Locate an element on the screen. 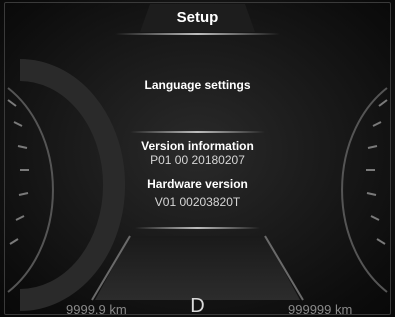  hardware-version-label: Hardware version is located at coordinates (197, 184).